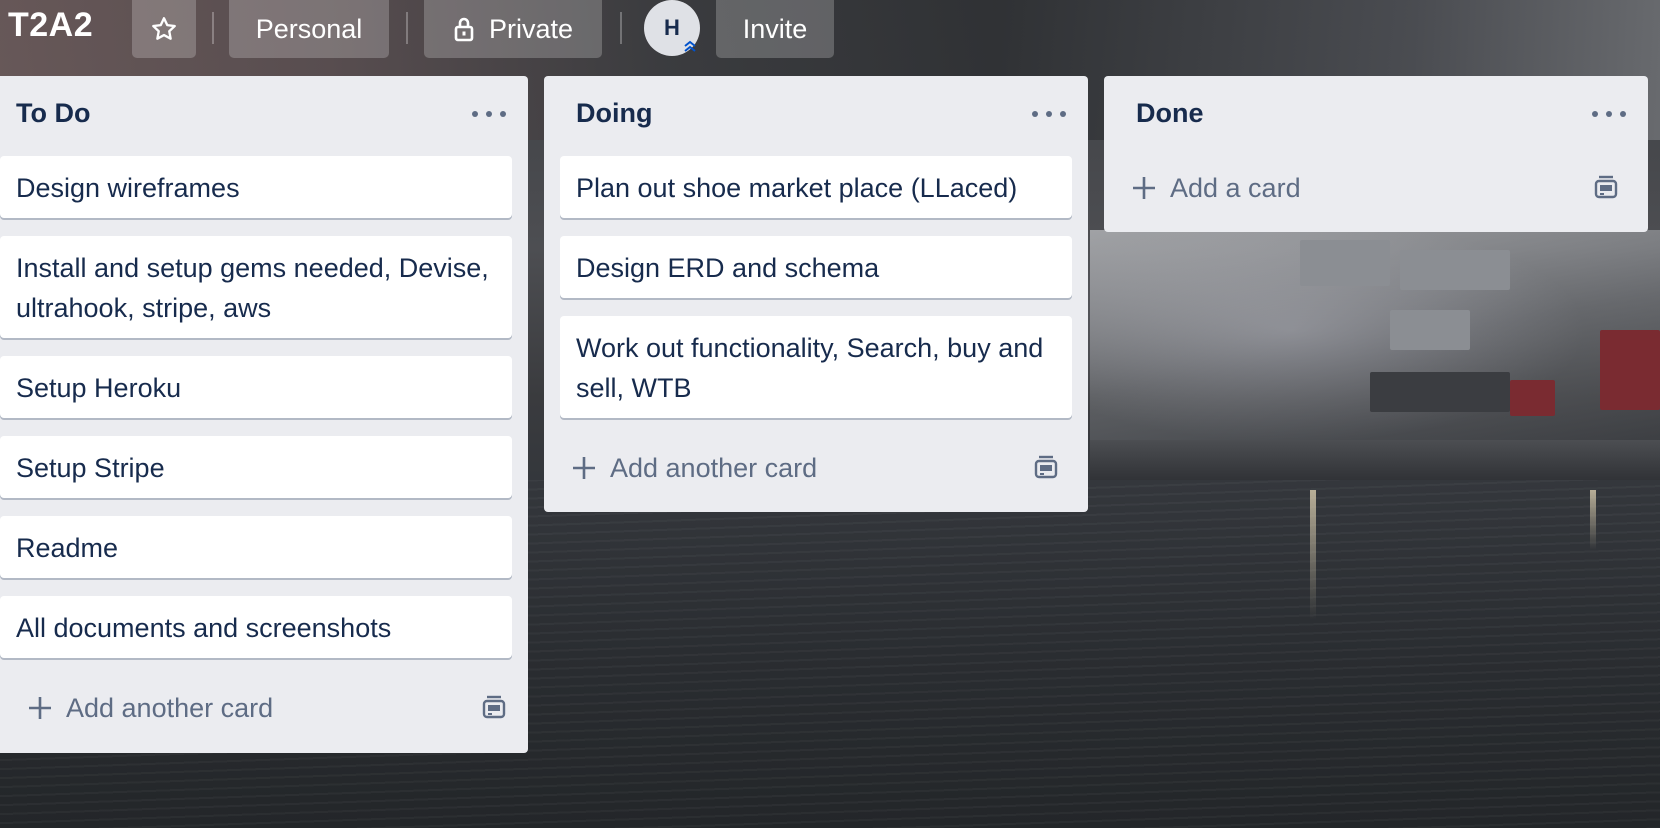 This screenshot has width=1660, height=828. I want to click on add-card-button: Add a card, so click(1376, 188).